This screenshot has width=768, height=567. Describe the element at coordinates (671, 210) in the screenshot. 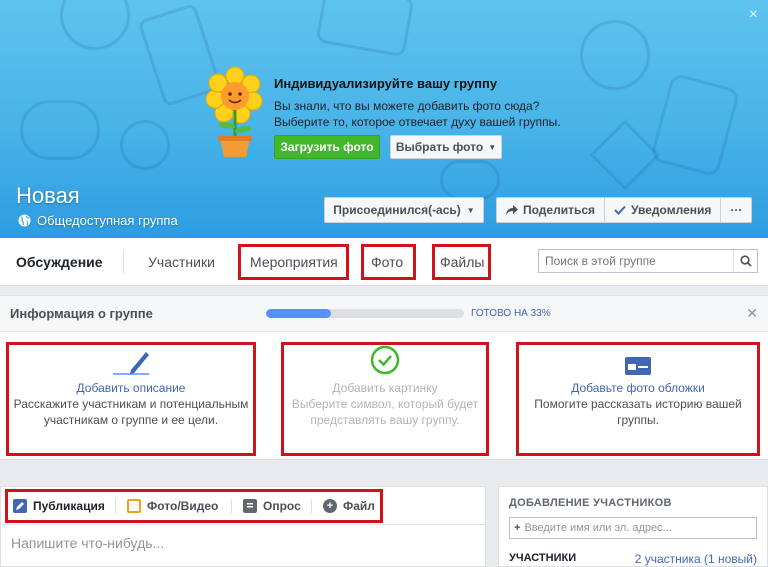

I see `notifications-label: Уведомления` at that location.